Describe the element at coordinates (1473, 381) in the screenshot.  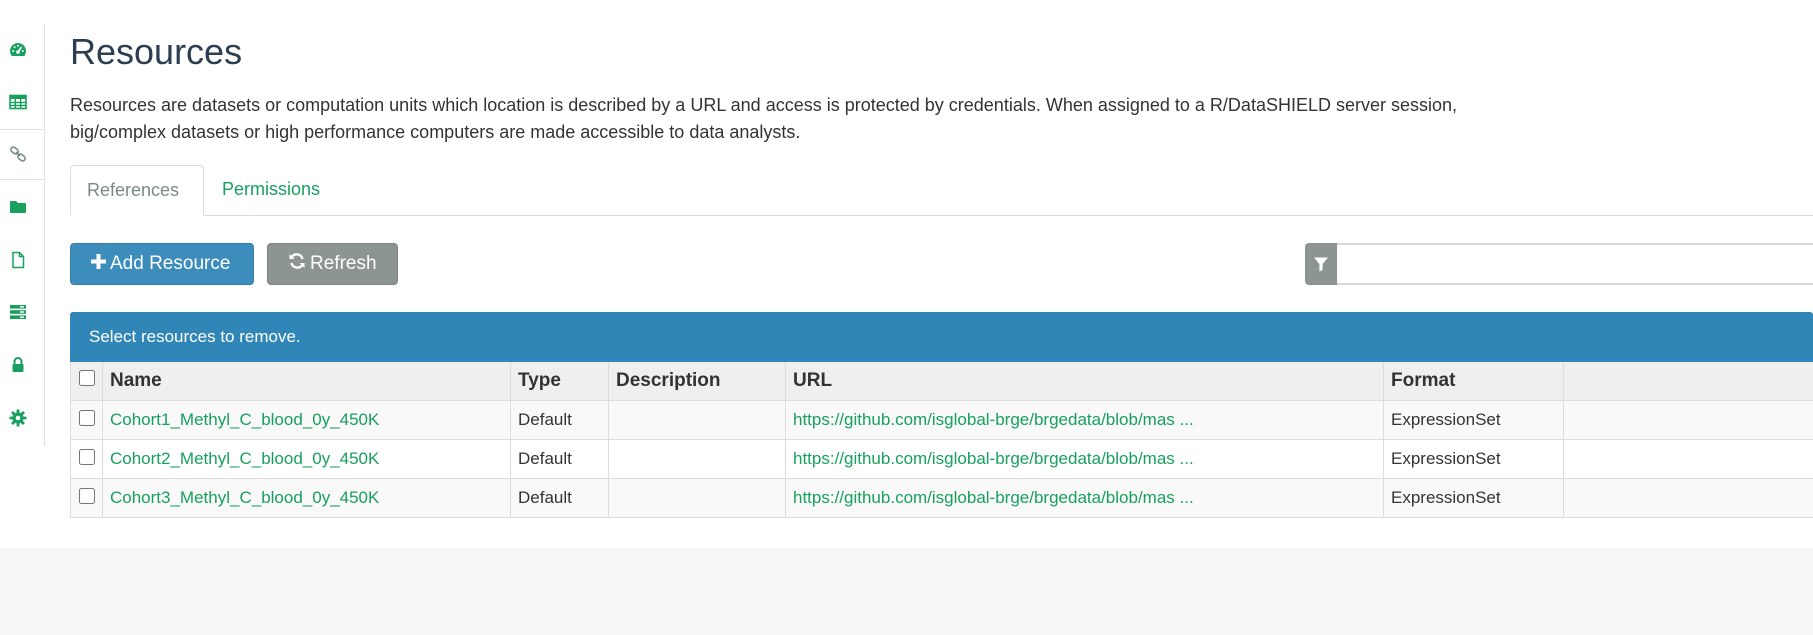
I see `column-header-format: Format` at that location.